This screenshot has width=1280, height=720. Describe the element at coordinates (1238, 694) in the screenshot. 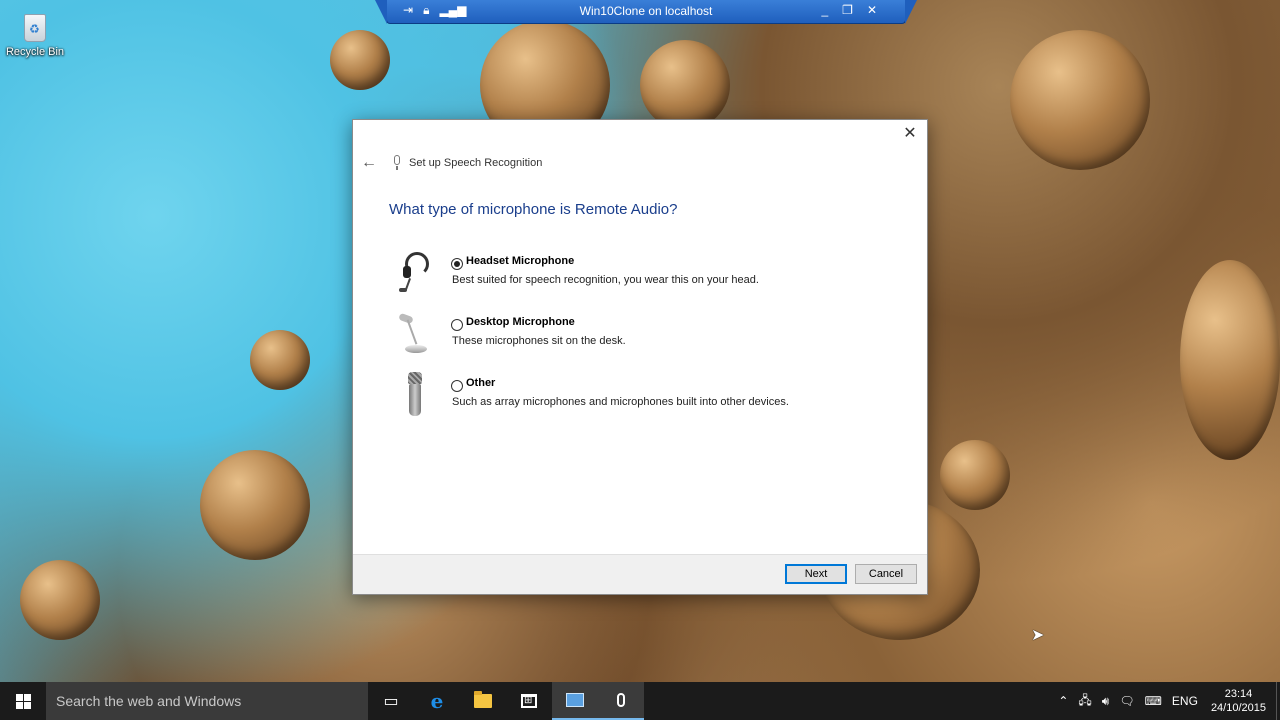

I see `clock-time: 23:14` at that location.